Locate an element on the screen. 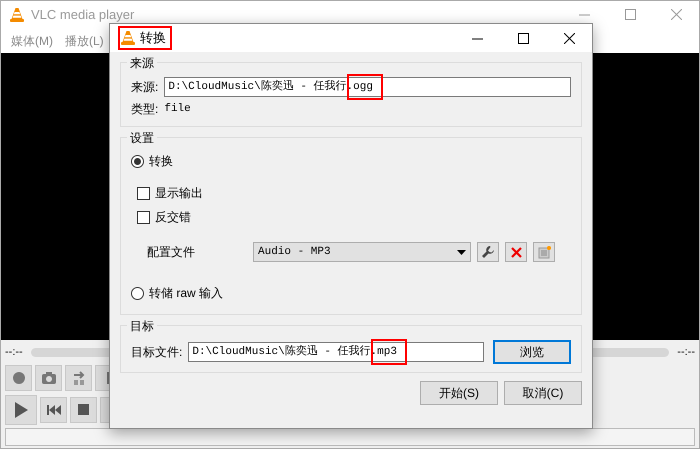  field-label: 来源: is located at coordinates (144, 87).